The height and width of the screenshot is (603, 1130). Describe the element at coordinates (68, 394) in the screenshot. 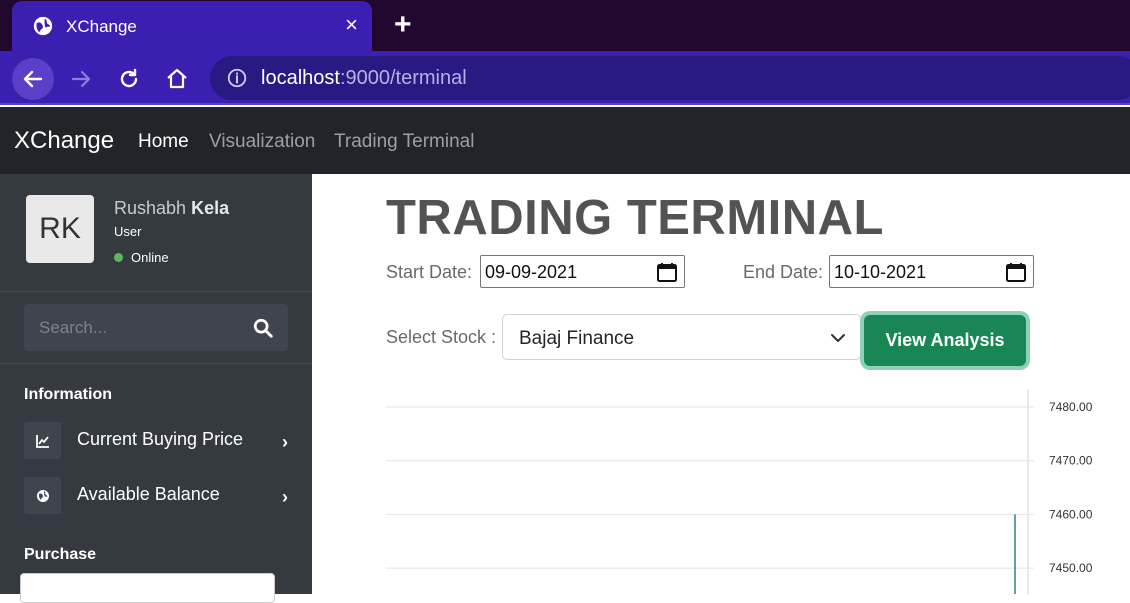

I see `information-heading: Information` at that location.